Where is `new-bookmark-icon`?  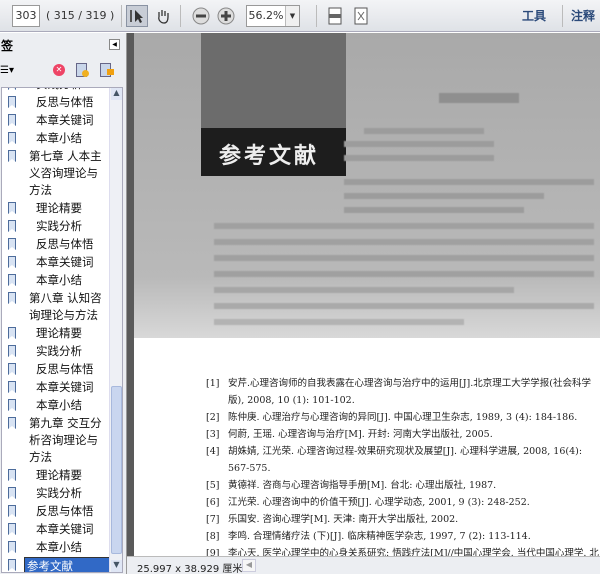 new-bookmark-icon is located at coordinates (82, 70).